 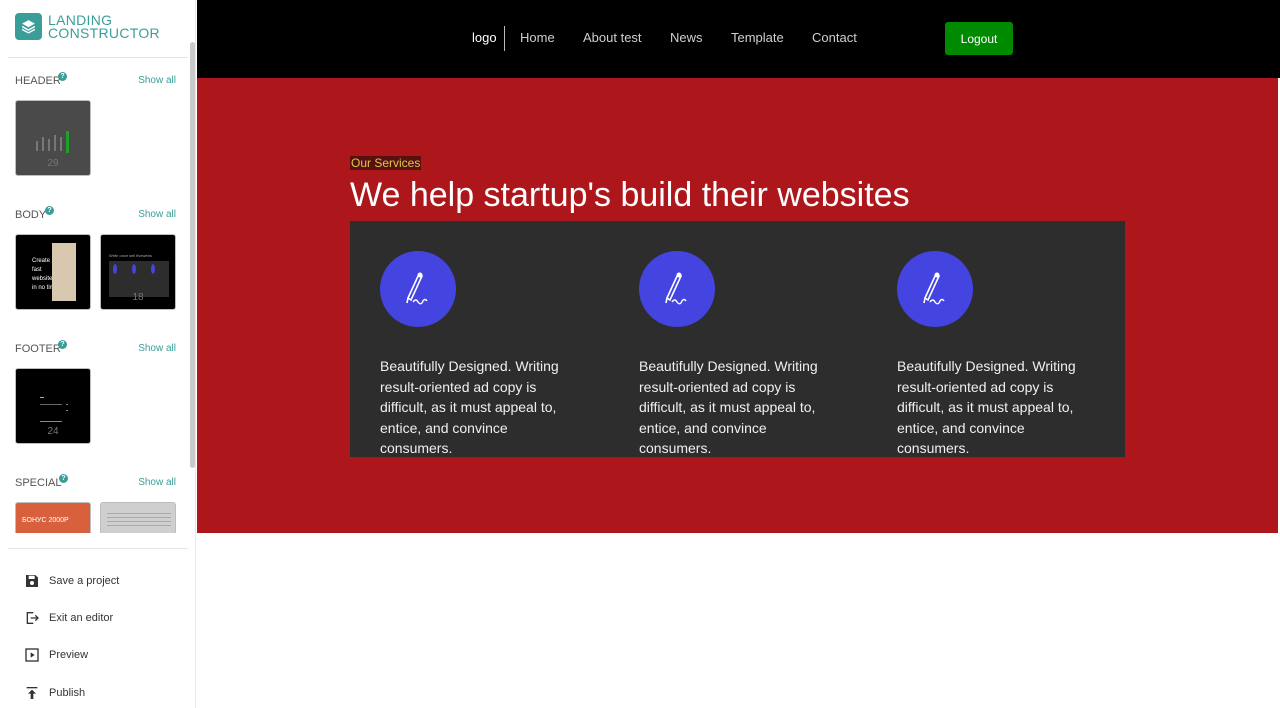 I want to click on action-label: Exit an editor, so click(x=81, y=618).